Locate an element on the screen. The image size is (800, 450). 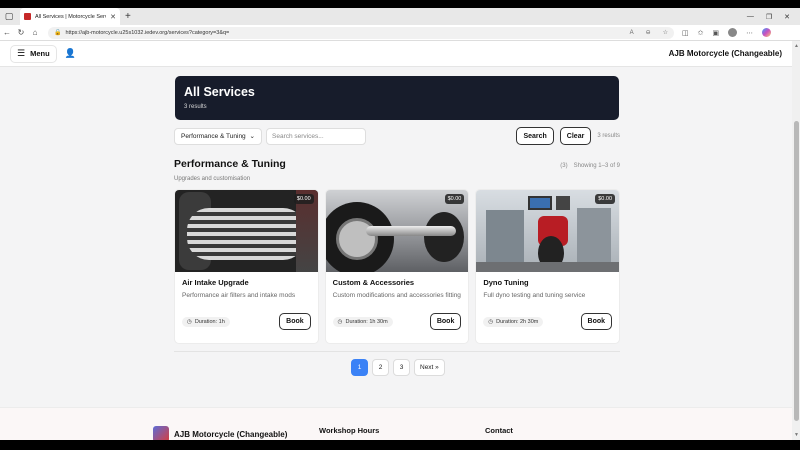
scroll-up-icon: ▲ is located at coordinates (796, 46).